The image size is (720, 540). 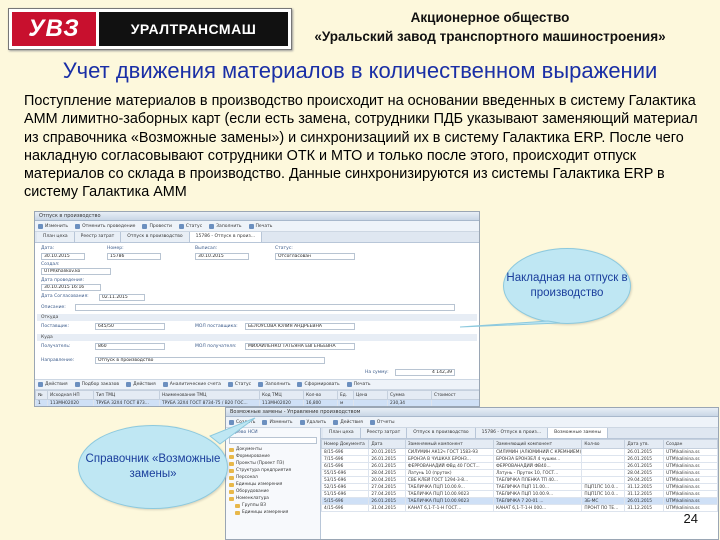 What do you see at coordinates (449, 444) in the screenshot?
I see `column-header: Заменяемый компонент` at bounding box center [449, 444].